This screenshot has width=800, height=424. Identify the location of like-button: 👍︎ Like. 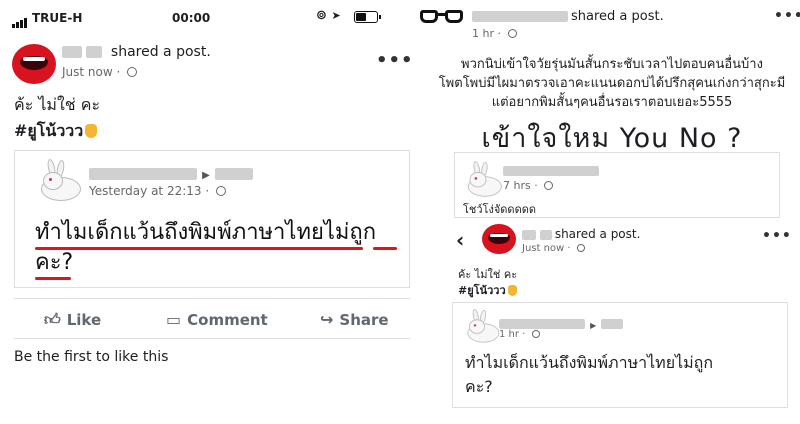
(72, 320).